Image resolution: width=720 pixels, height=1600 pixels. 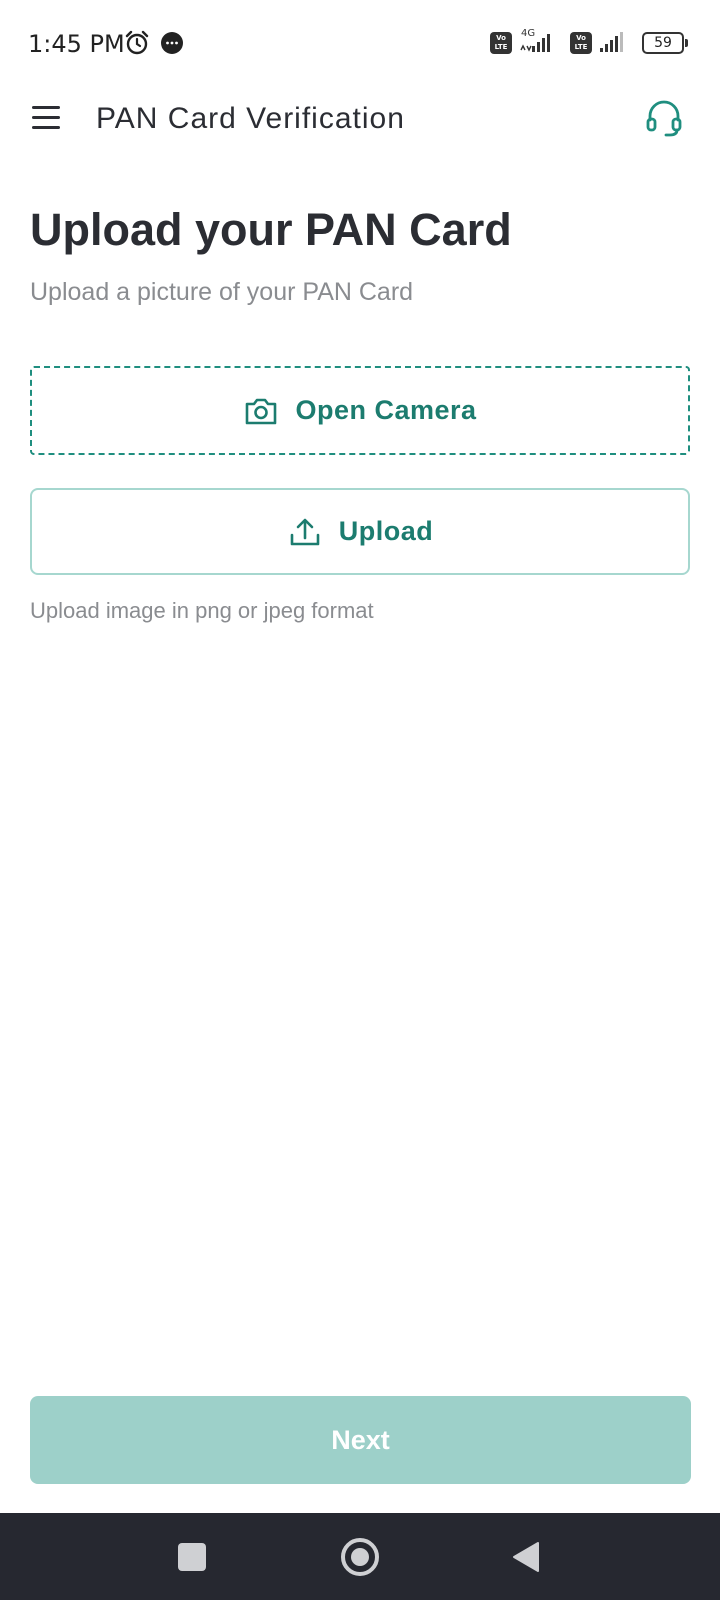 I want to click on volte-icon: Vo LTE, so click(x=501, y=43).